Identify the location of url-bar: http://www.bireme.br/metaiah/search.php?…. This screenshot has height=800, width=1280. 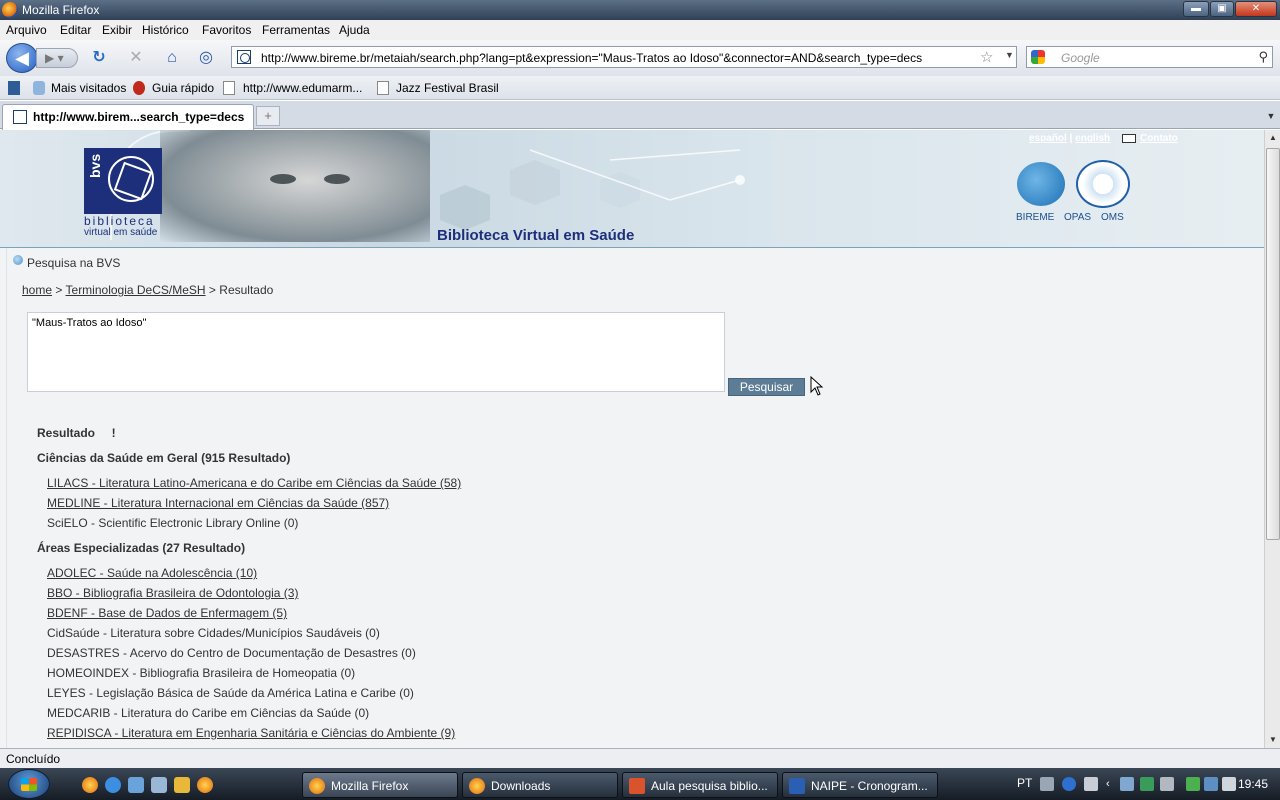
(624, 57).